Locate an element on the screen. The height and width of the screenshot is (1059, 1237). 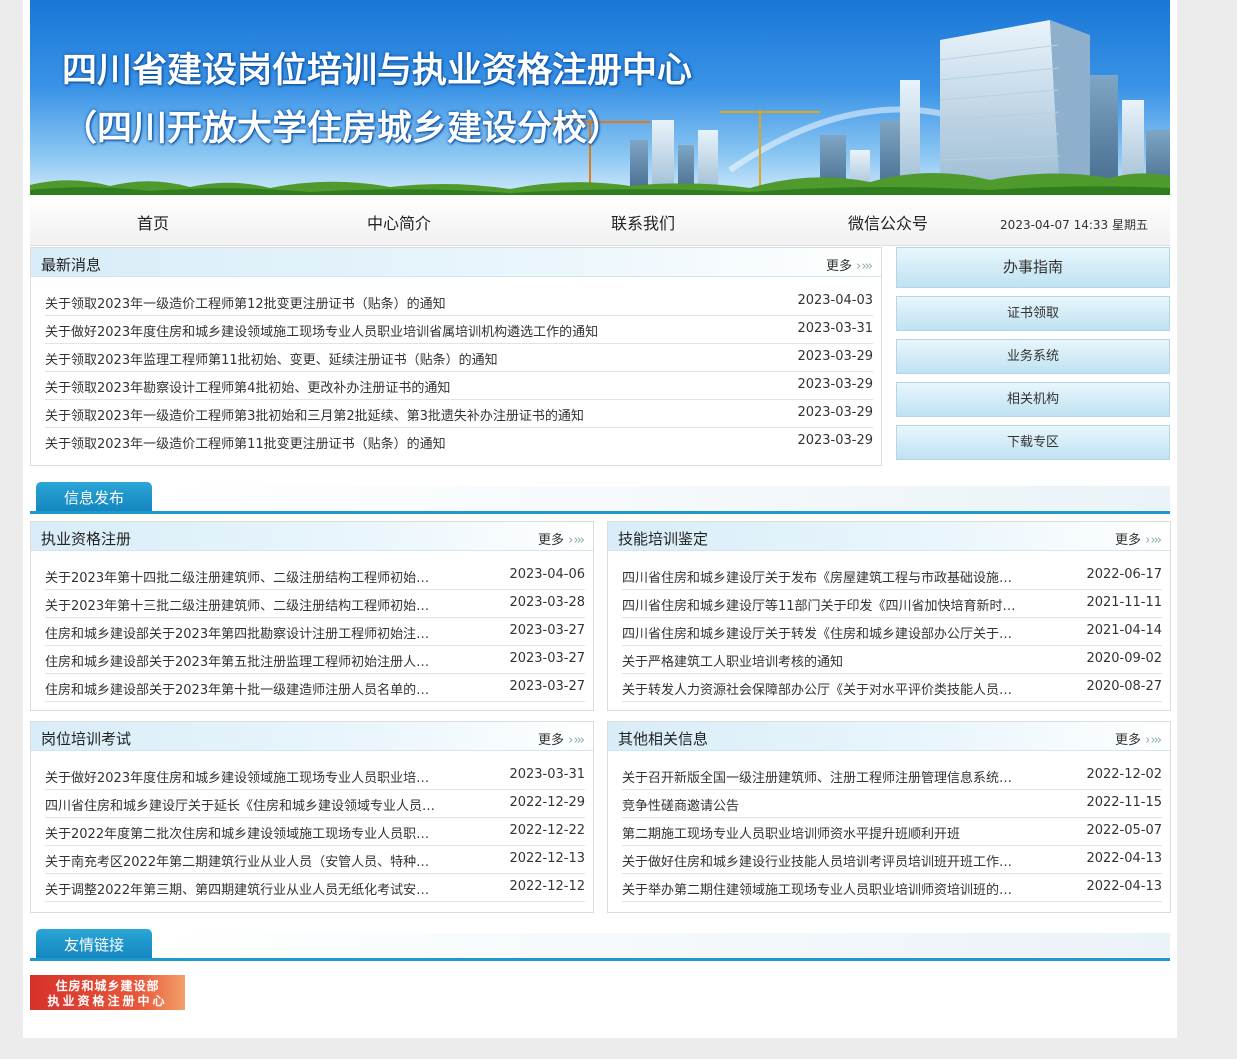
panel-header: 技能培训鉴定 更多 › ››› is located at coordinates (889, 536).